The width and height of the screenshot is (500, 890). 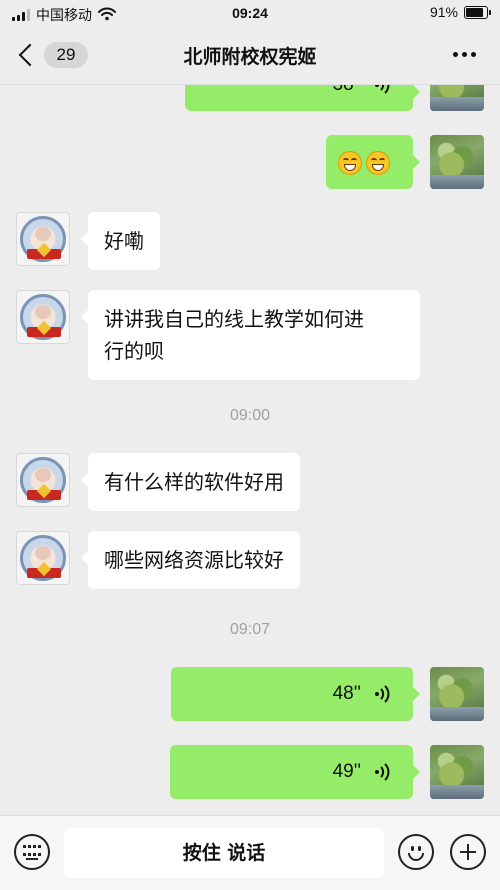 I want to click on emoji-message, so click(x=373, y=162).